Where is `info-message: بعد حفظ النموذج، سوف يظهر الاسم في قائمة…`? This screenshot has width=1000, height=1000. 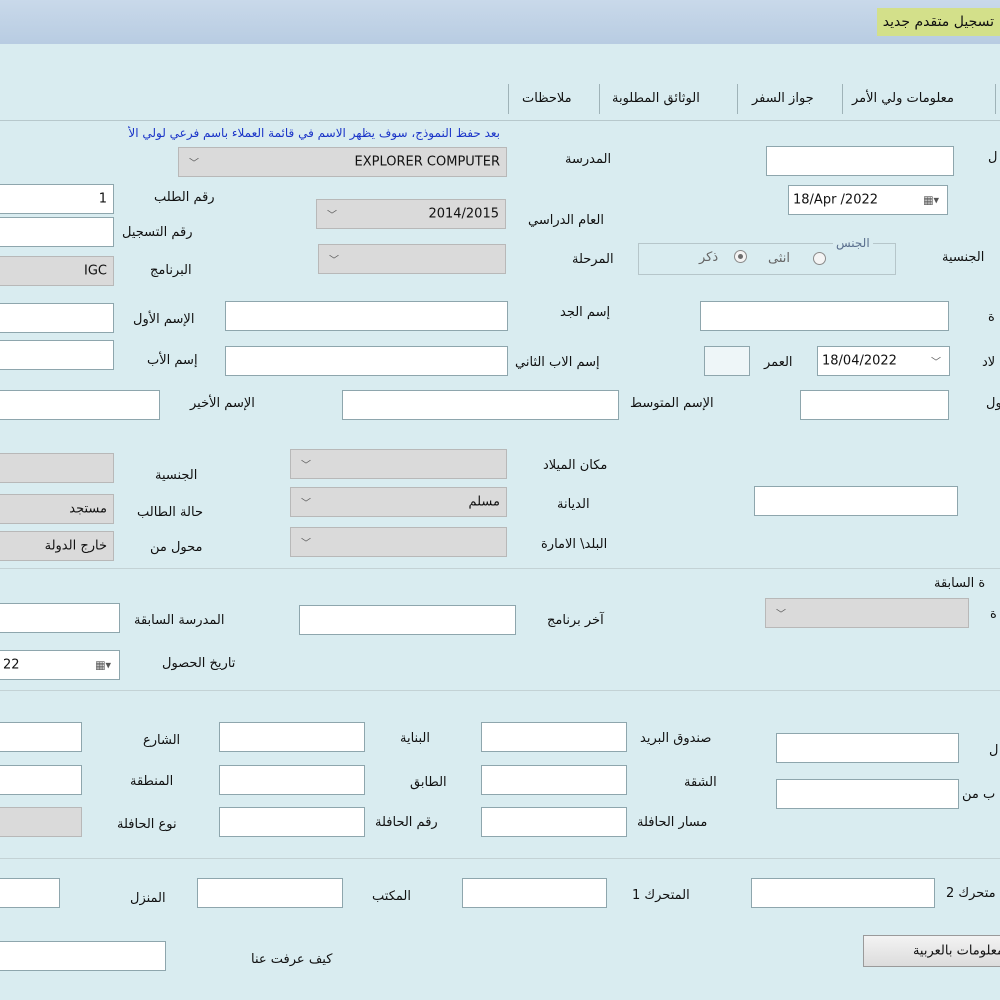 info-message: بعد حفظ النموذج، سوف يظهر الاسم في قائمة… is located at coordinates (314, 133).